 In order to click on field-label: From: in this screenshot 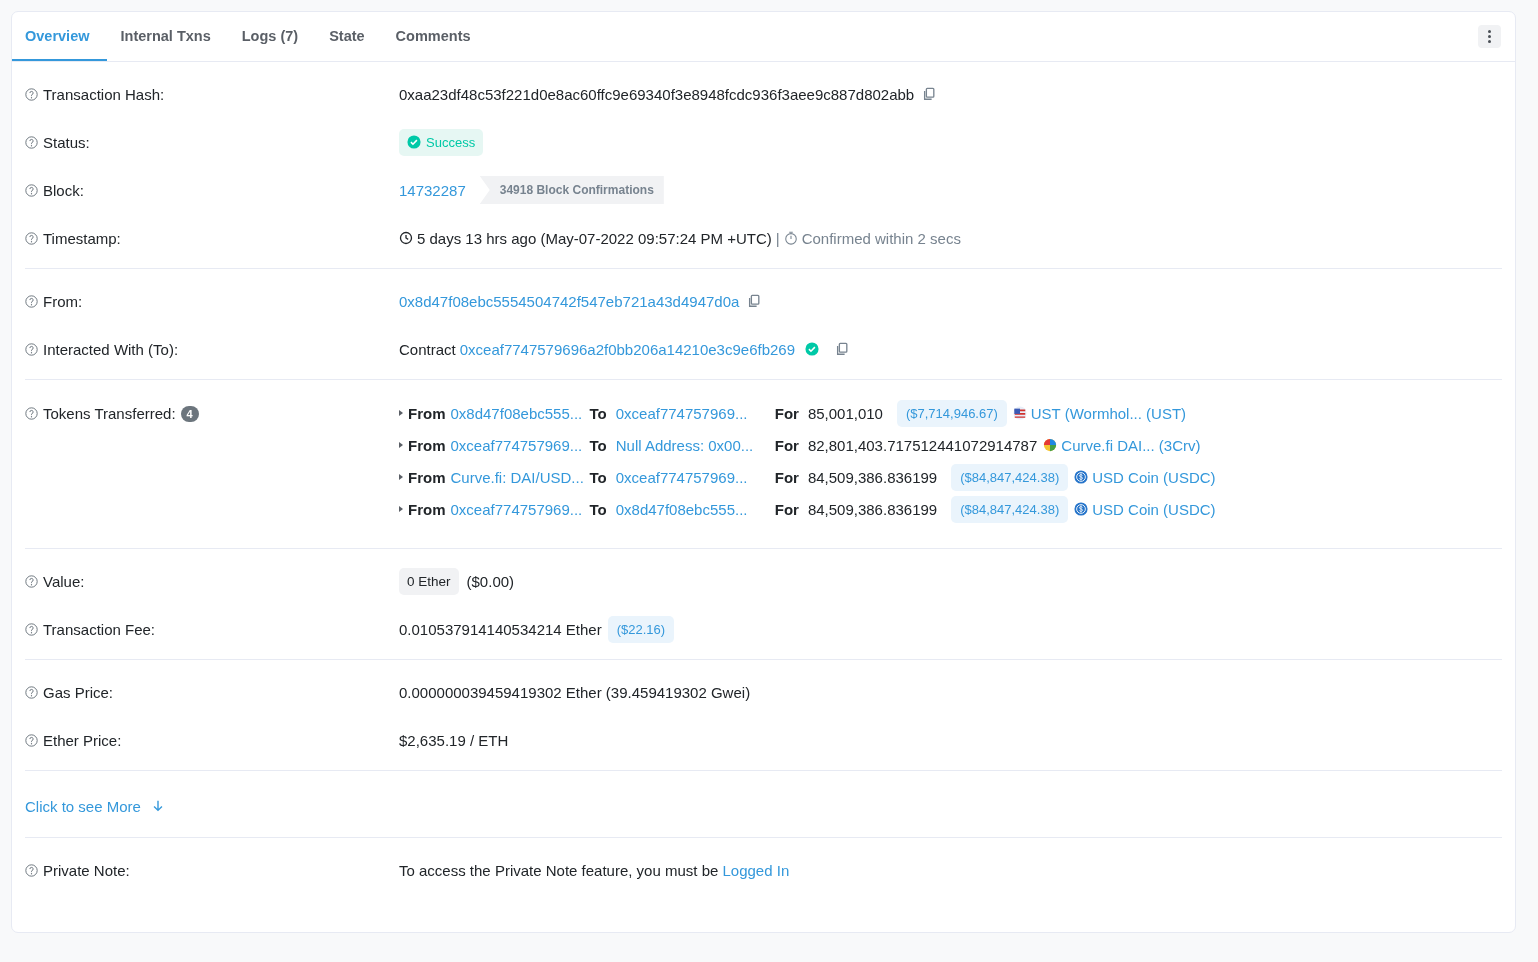, I will do `click(63, 301)`.